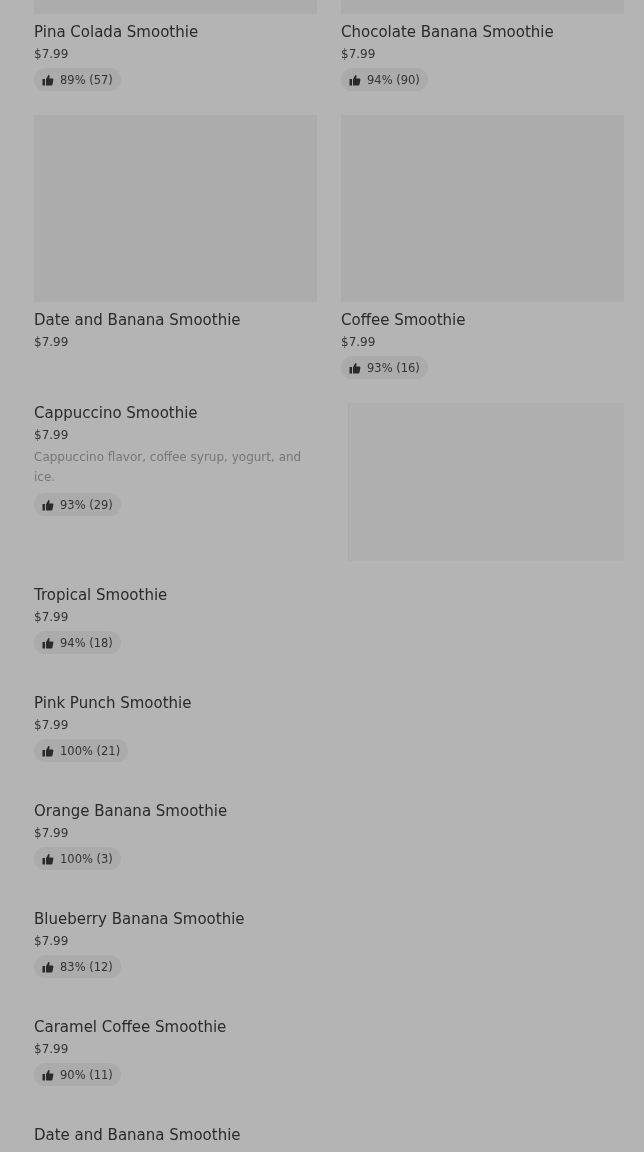  I want to click on item-description: Cappuccino flavor, coffee syrup, yogurt, and ice., so click(168, 467).